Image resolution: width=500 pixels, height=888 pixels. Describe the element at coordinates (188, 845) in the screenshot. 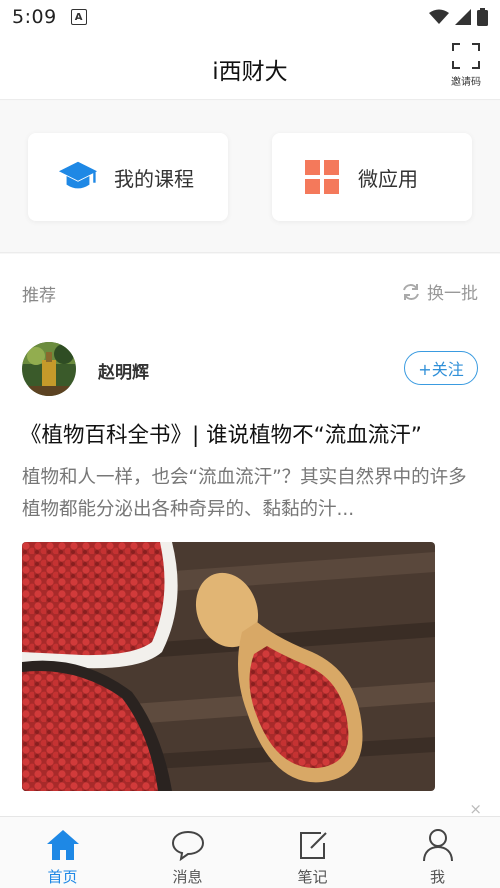

I see `chat-bubble-icon` at that location.